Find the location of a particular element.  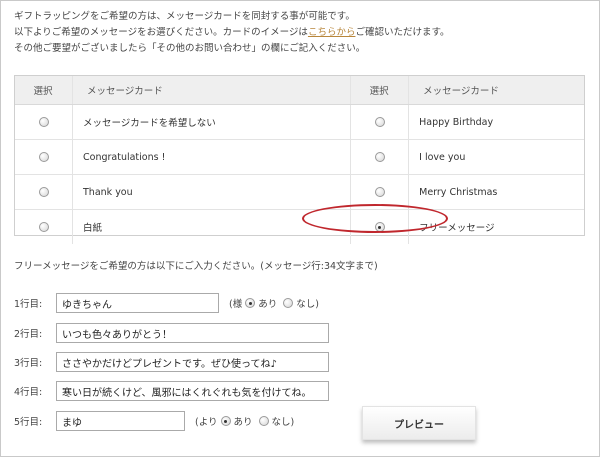

option-label: Merry Christmas is located at coordinates (496, 192).